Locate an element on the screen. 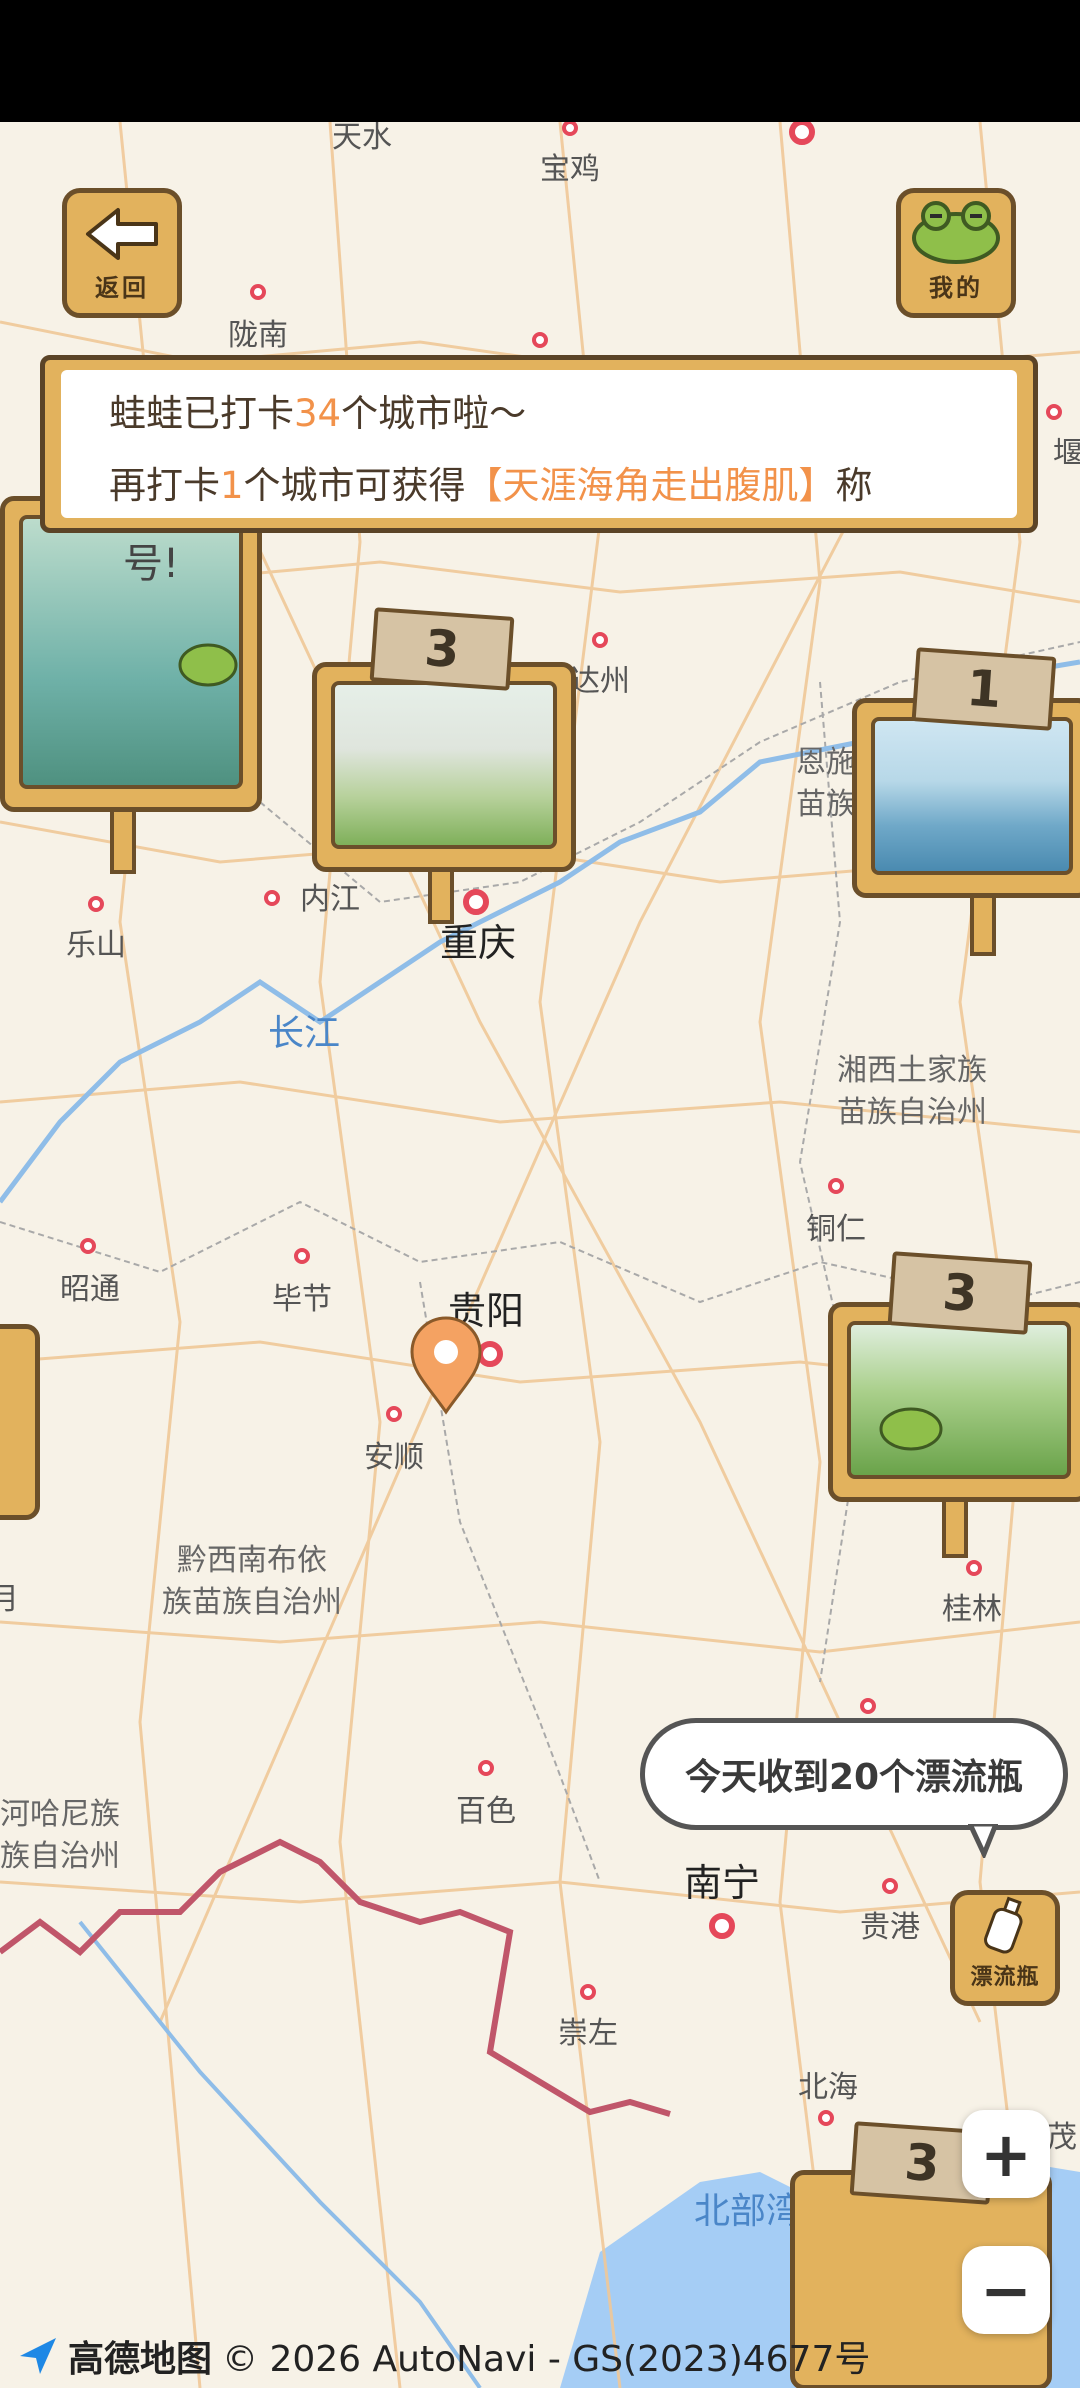  city-label-xiangxi: 湘西土家族 苗族自治州 is located at coordinates (912, 1091).